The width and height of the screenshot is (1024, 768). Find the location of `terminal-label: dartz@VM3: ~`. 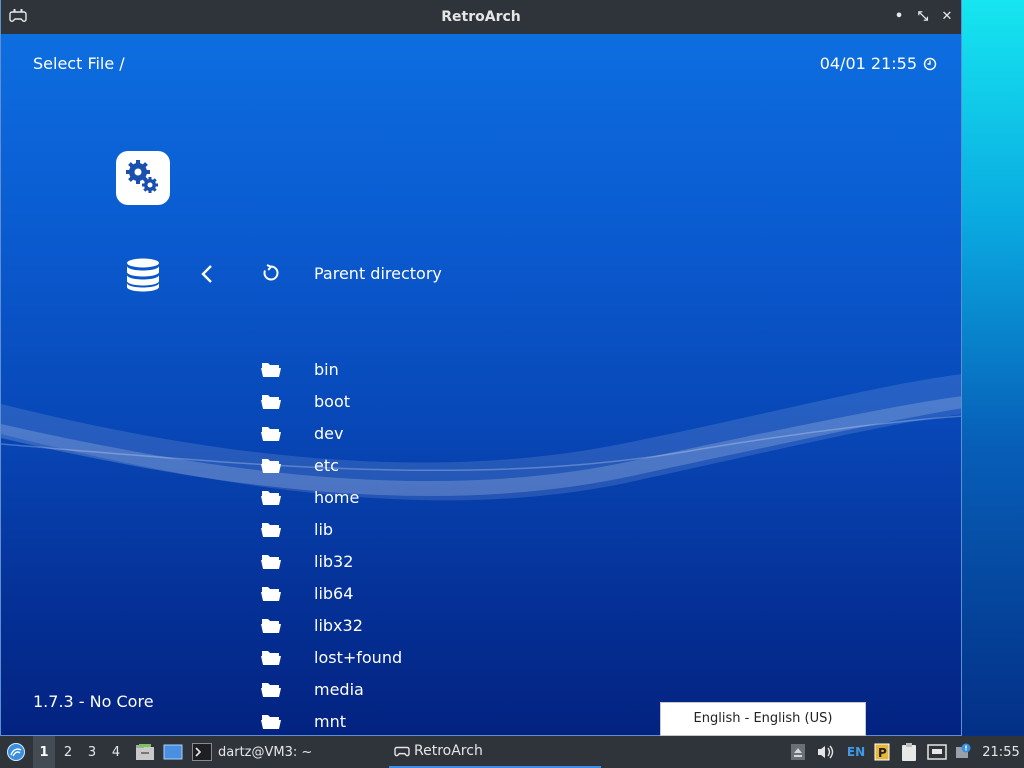

terminal-label: dartz@VM3: ~ is located at coordinates (265, 752).